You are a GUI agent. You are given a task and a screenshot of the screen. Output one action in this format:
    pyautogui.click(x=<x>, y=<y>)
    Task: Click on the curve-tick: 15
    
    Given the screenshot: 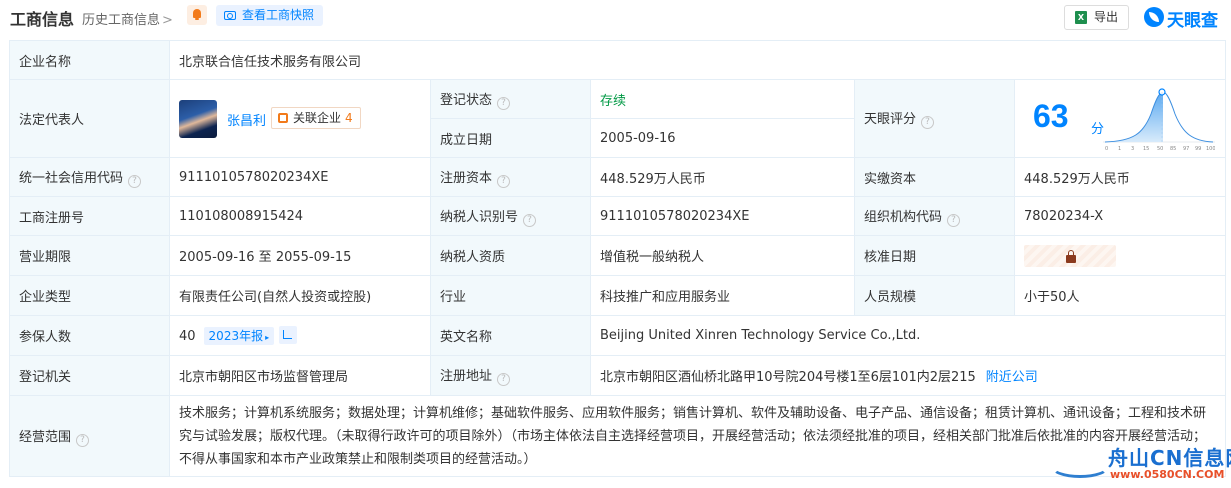 What is the action you would take?
    pyautogui.click(x=1146, y=149)
    